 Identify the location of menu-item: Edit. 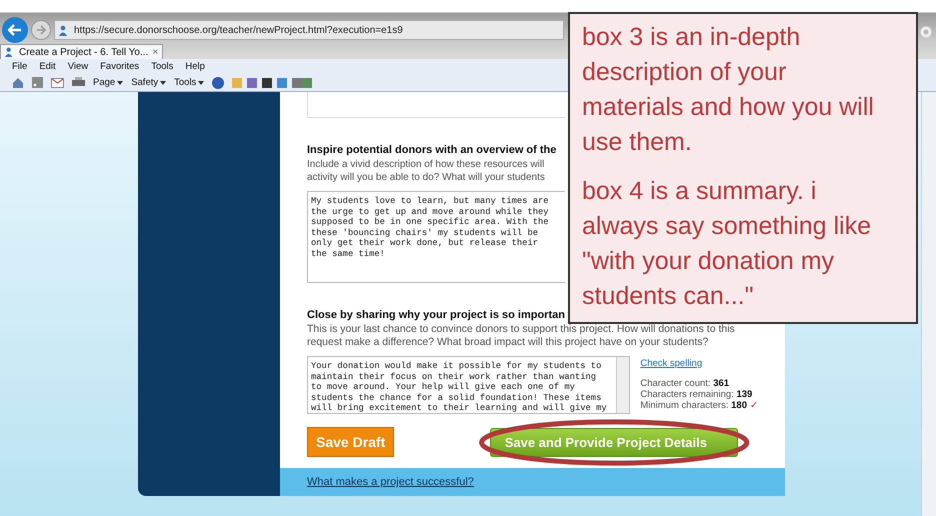
(47, 66).